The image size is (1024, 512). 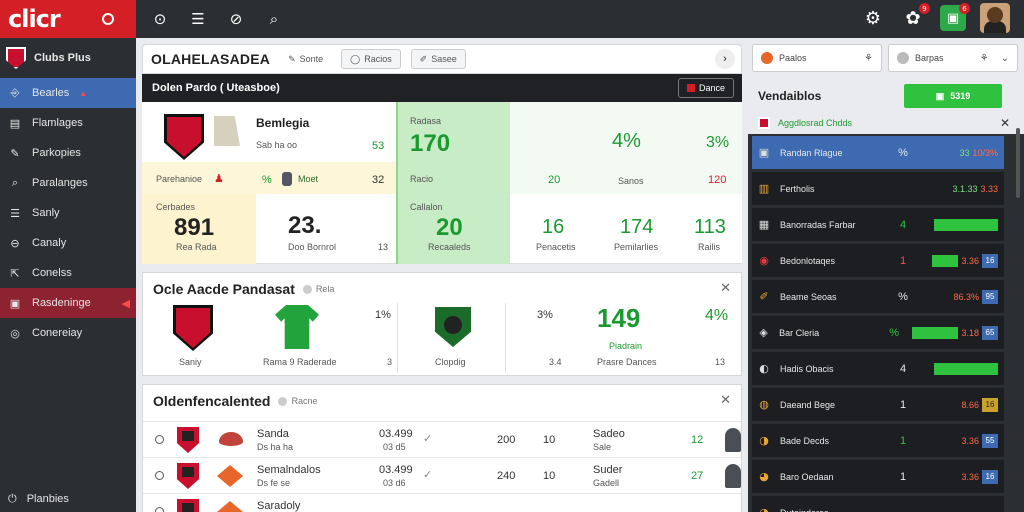 What do you see at coordinates (793, 58) in the screenshot?
I see `right-tab-1-label: Paalos` at bounding box center [793, 58].